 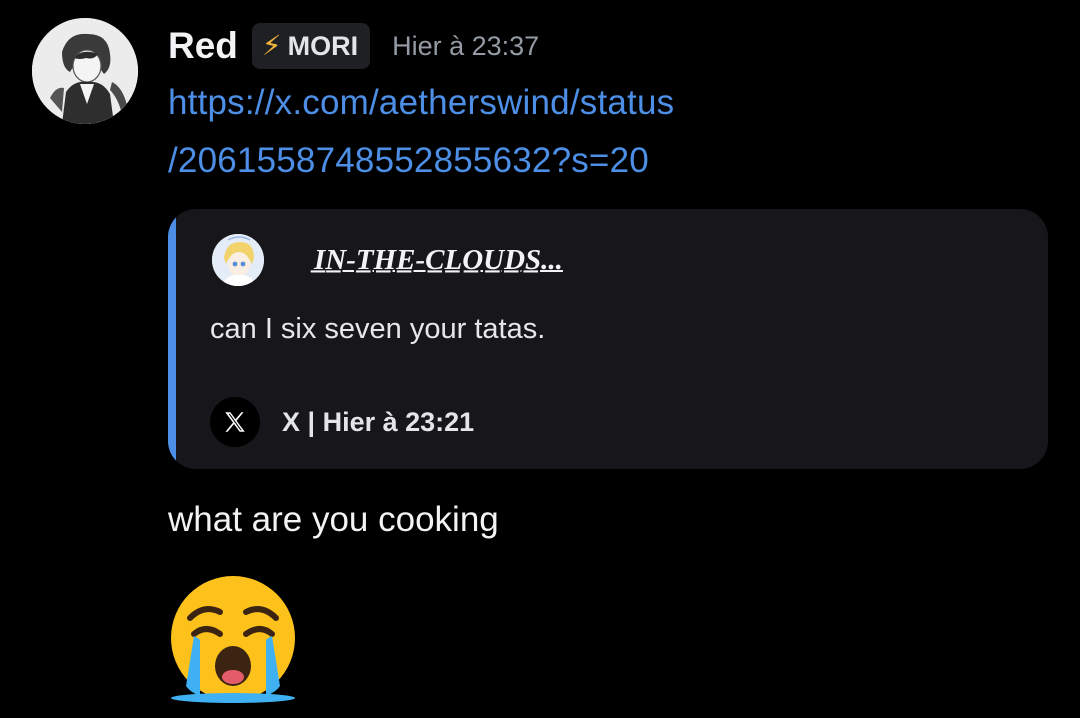 I want to click on loudly-crying-face-emoji, so click(x=233, y=639).